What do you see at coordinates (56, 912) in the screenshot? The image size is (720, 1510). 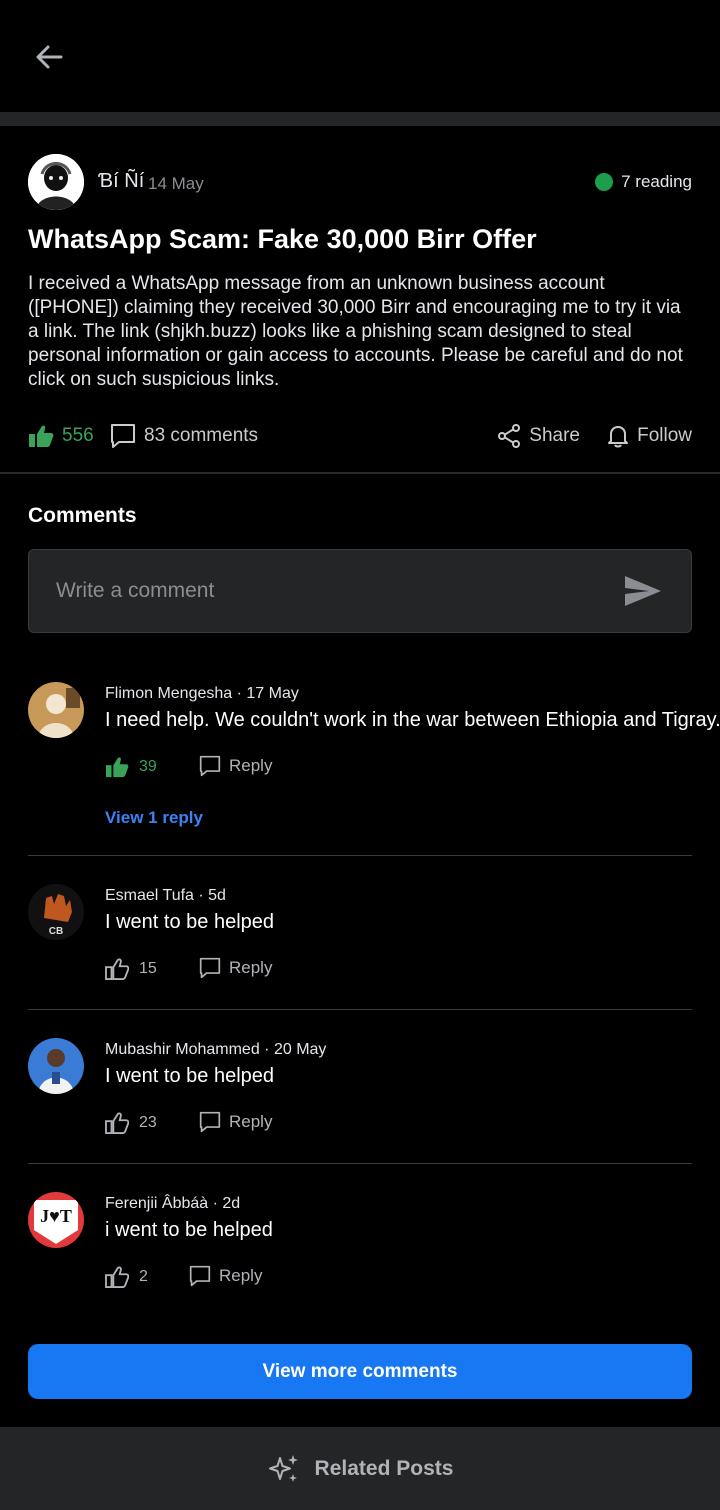 I see `commenter-avatar: CB` at bounding box center [56, 912].